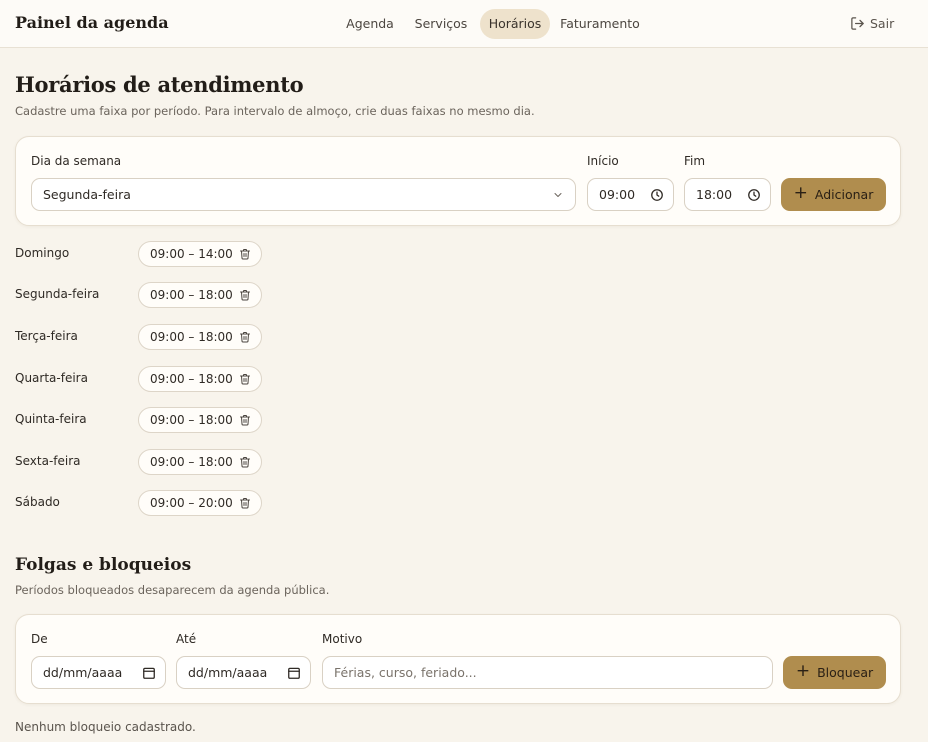 The height and width of the screenshot is (742, 928). I want to click on to-date-input: dd/mm/aaaa, so click(243, 672).